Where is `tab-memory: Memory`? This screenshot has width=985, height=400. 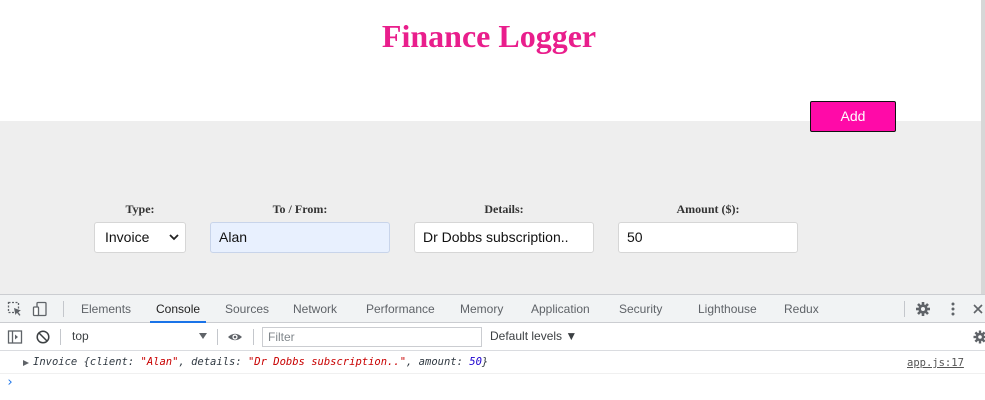 tab-memory: Memory is located at coordinates (481, 309).